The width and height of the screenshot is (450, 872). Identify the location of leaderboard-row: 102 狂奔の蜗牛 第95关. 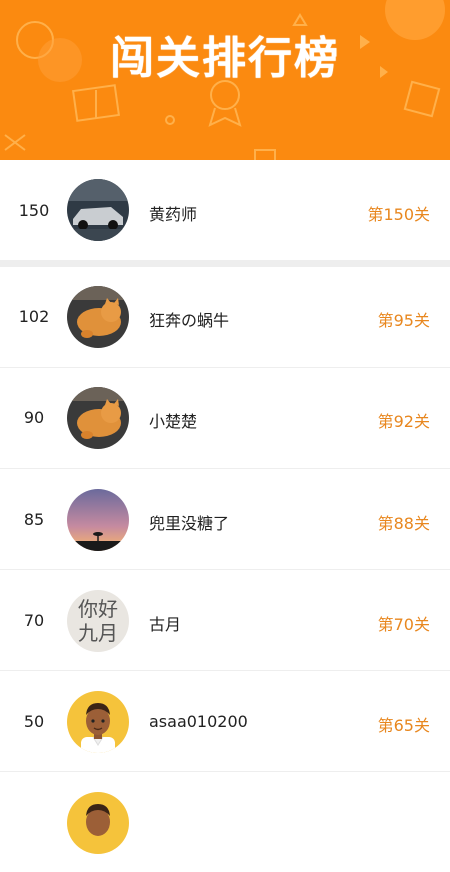
(225, 317).